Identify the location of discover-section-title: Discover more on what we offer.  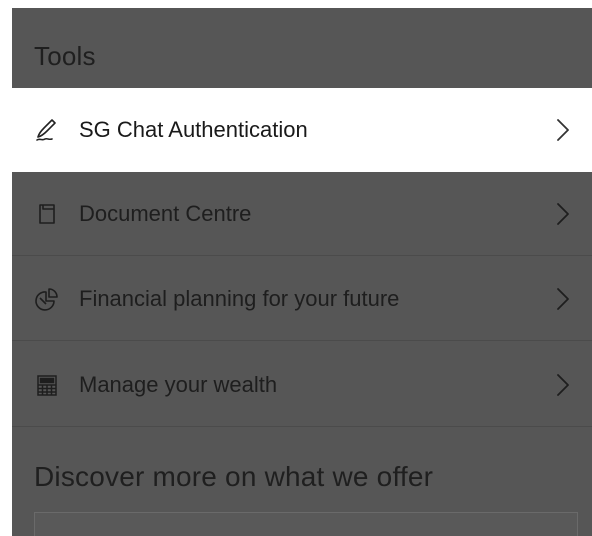
(234, 476).